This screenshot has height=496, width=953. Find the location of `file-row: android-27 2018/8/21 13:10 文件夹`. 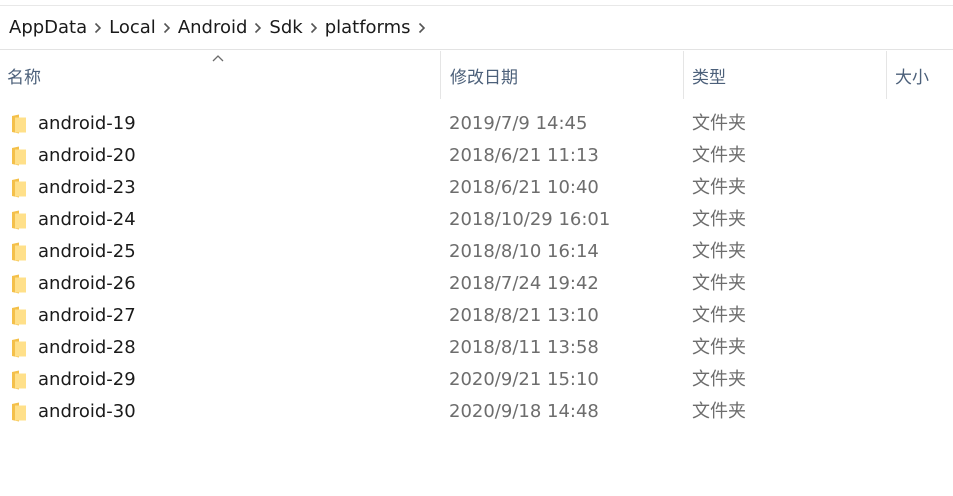

file-row: android-27 2018/8/21 13:10 文件夹 is located at coordinates (476, 316).